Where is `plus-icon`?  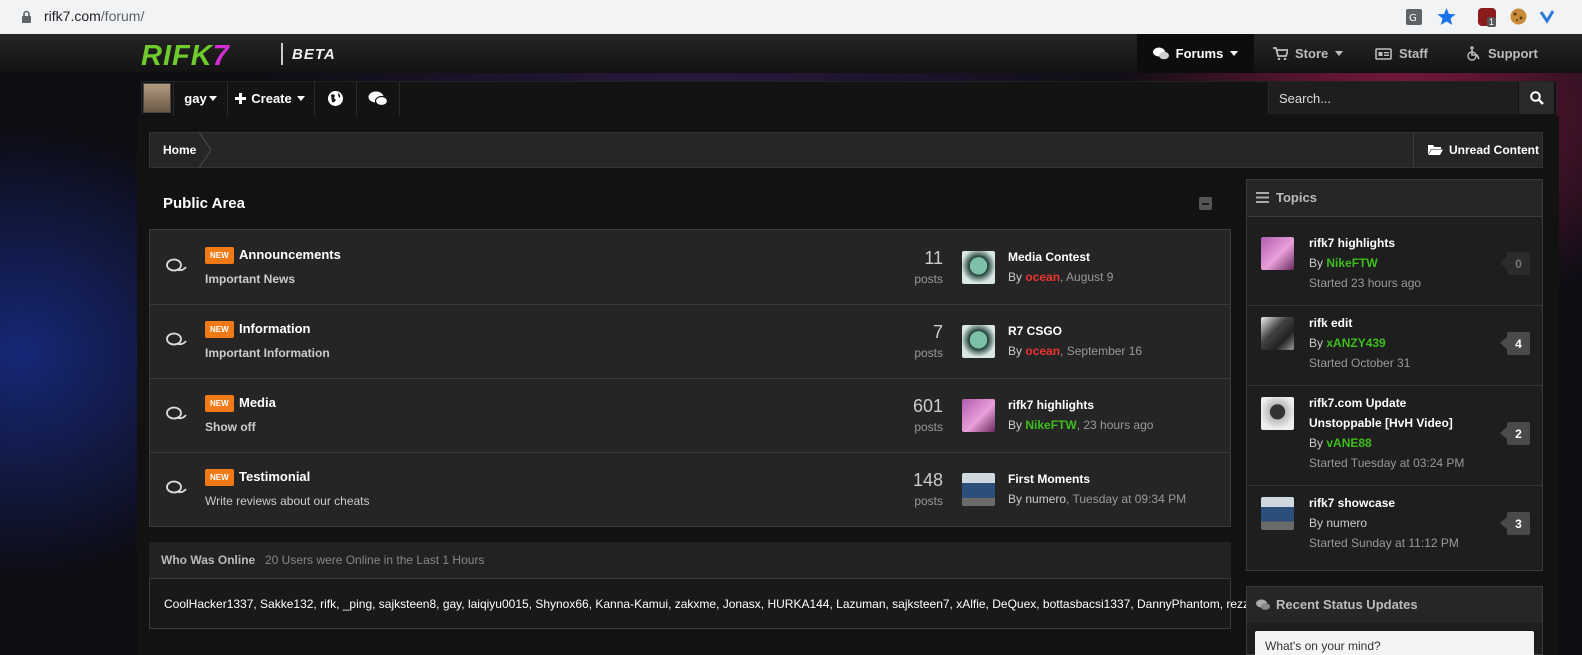 plus-icon is located at coordinates (241, 98).